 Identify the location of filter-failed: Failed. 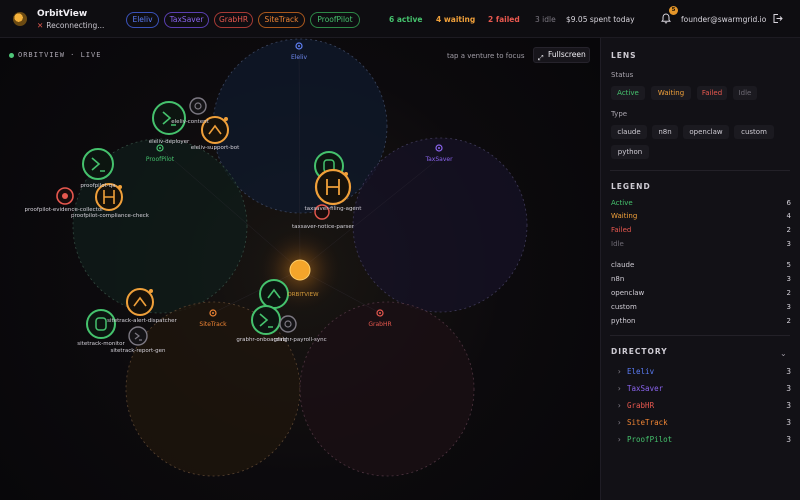
(712, 93).